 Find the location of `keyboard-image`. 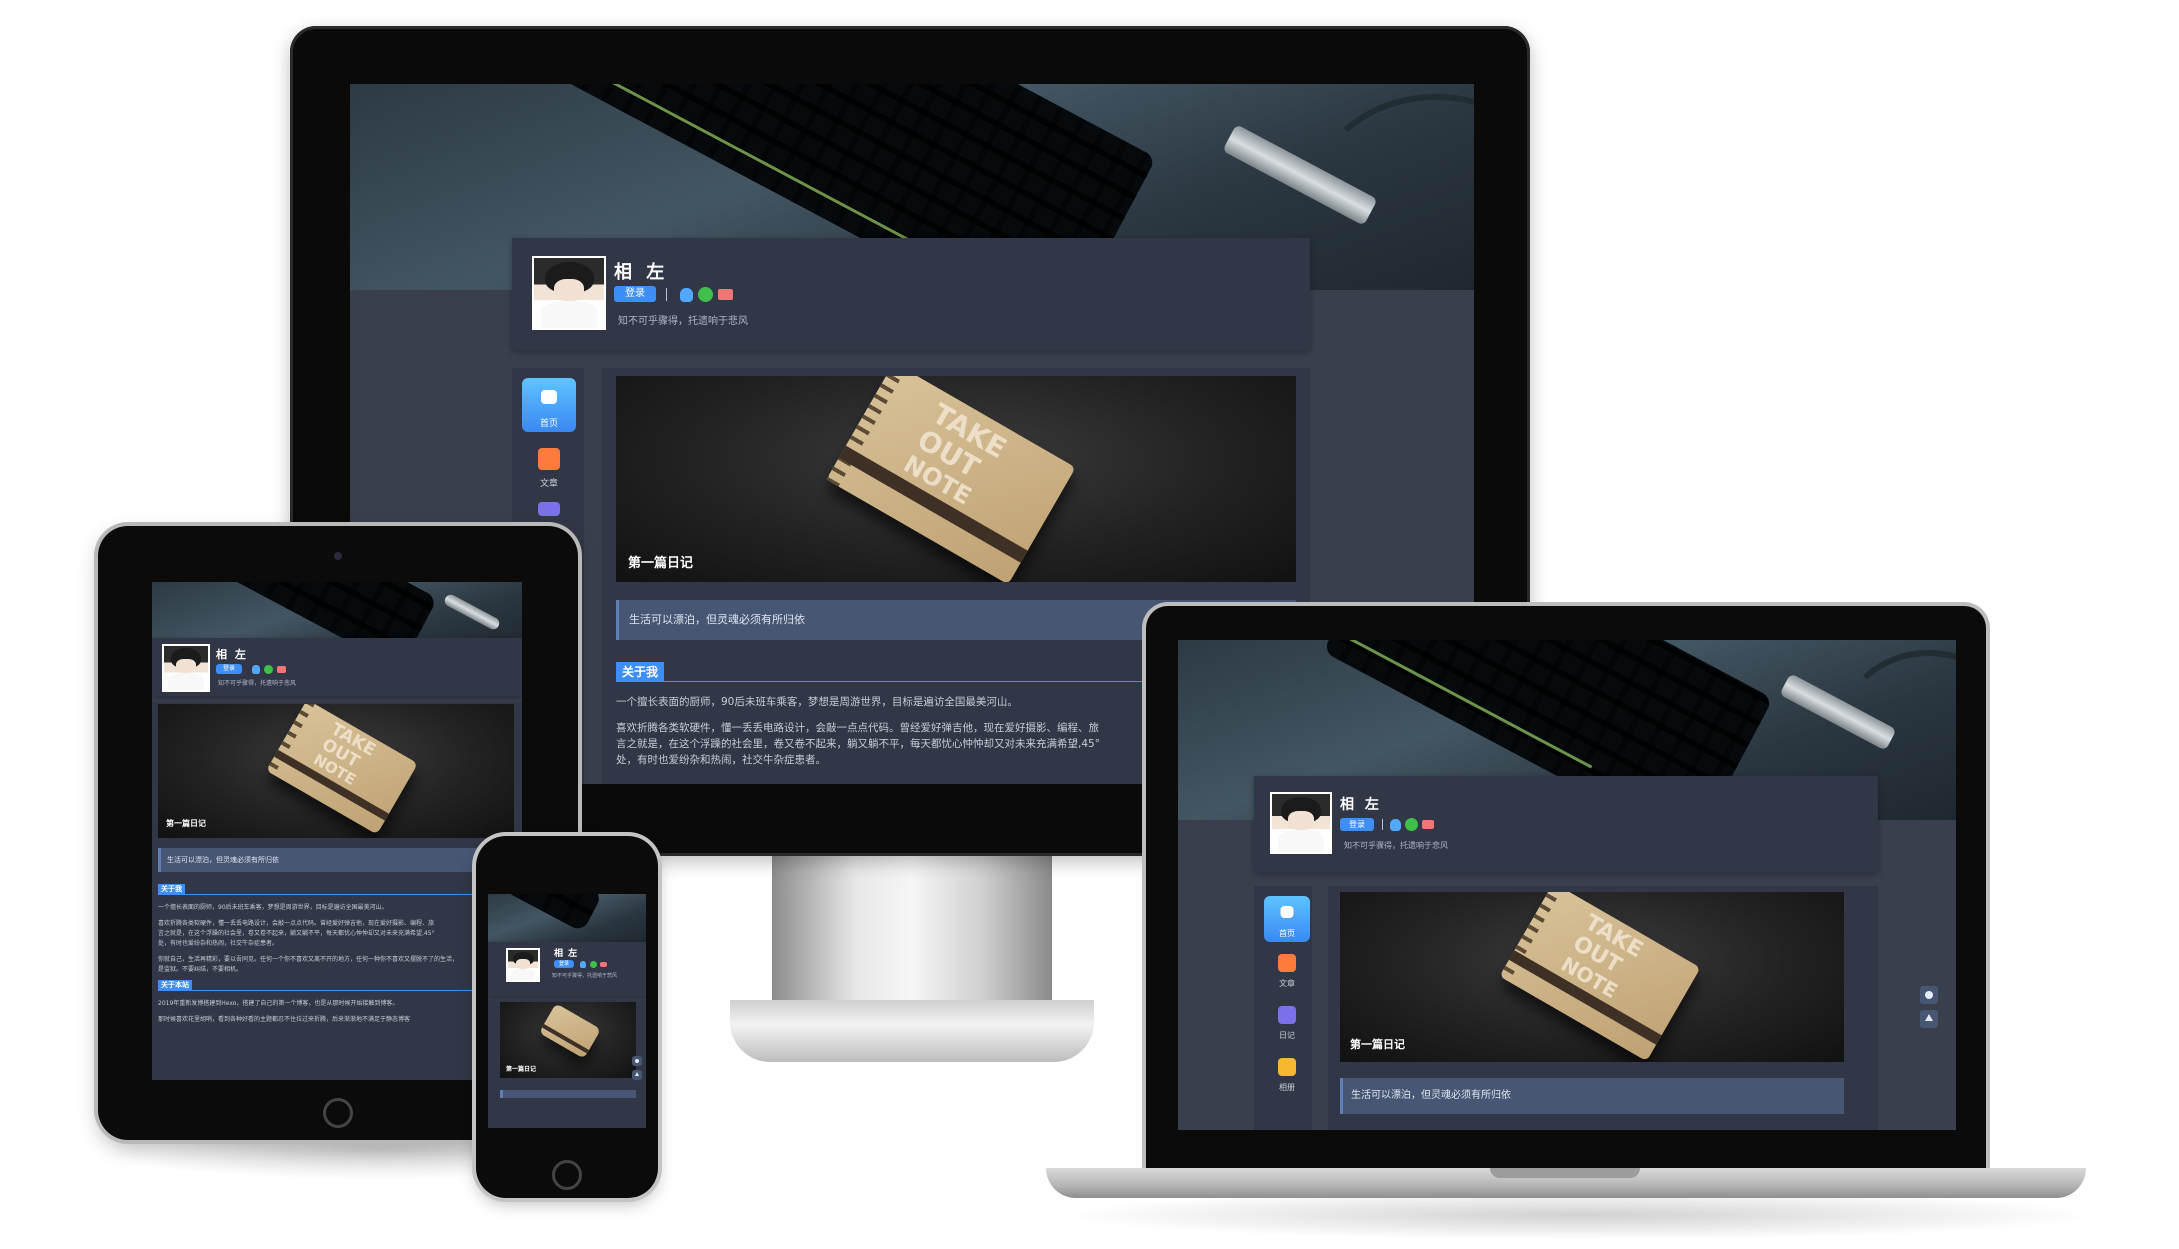

keyboard-image is located at coordinates (553, 913).